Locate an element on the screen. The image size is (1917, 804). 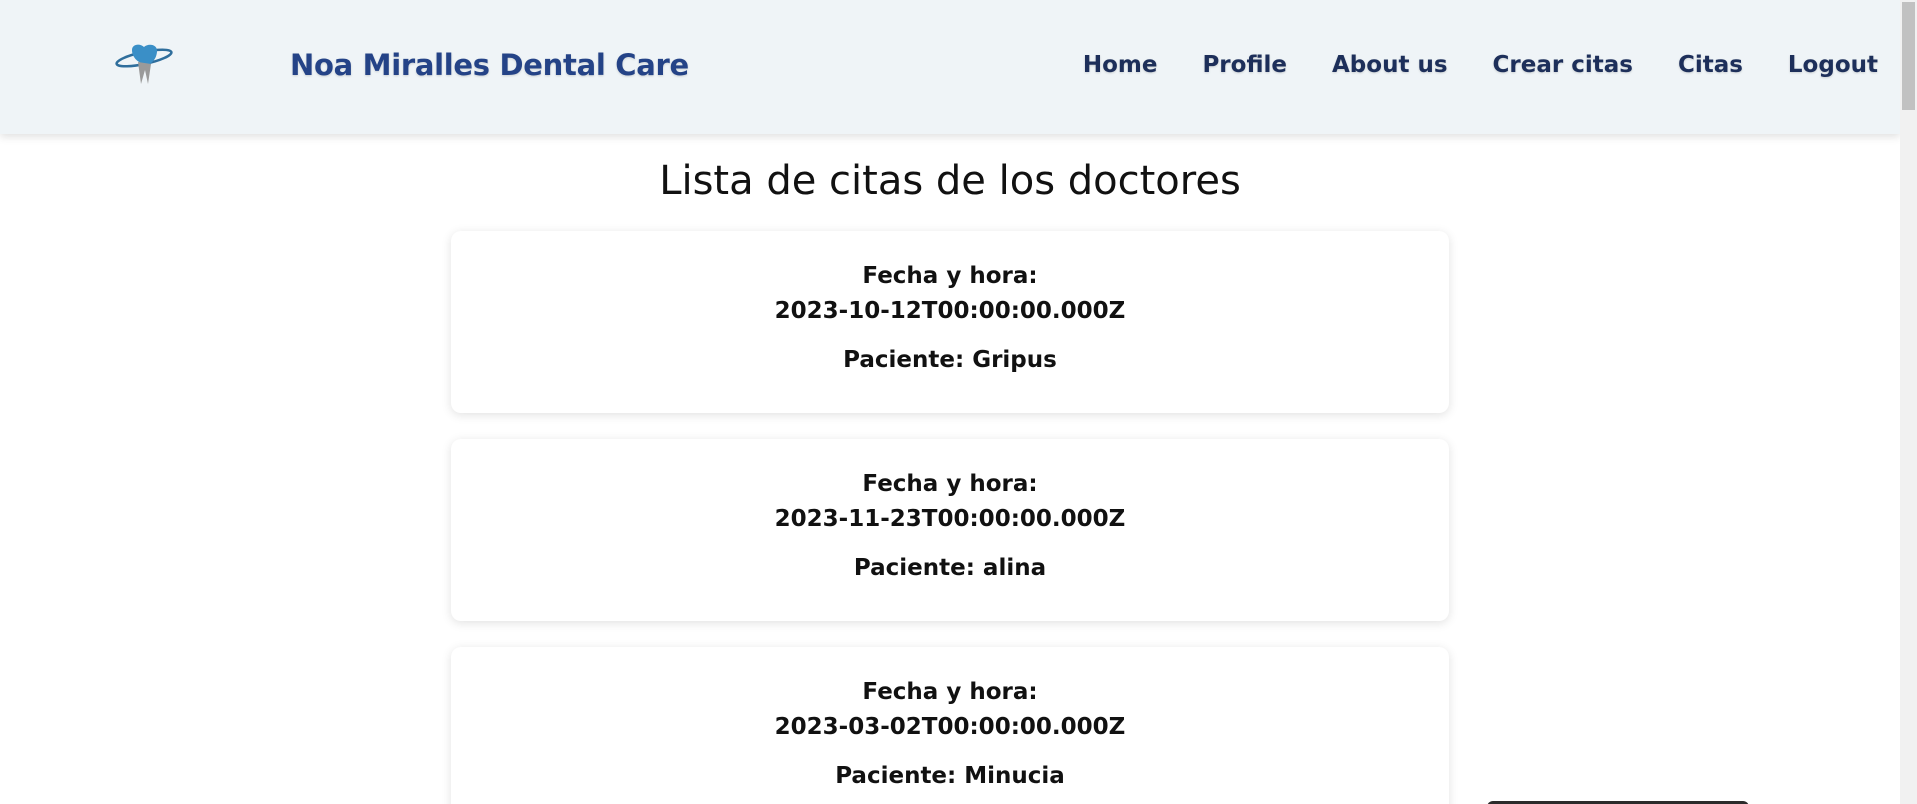
nav-create-appointment-link: Crear citas is located at coordinates (1563, 65).